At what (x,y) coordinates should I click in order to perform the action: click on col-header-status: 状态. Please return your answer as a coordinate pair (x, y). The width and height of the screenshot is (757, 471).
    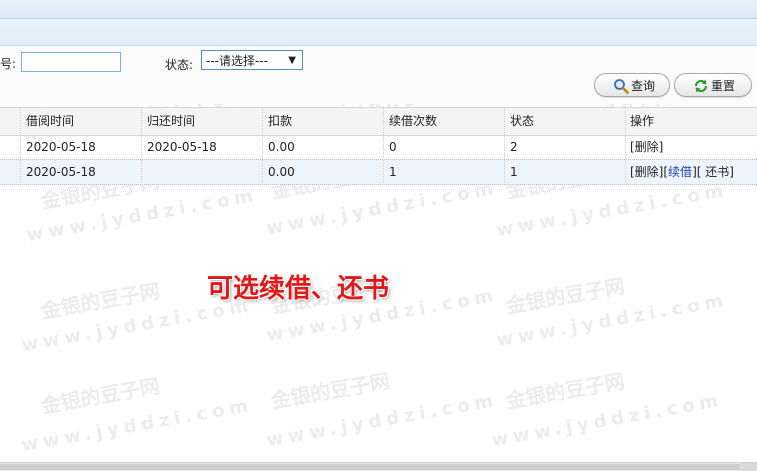
    Looking at the image, I should click on (522, 121).